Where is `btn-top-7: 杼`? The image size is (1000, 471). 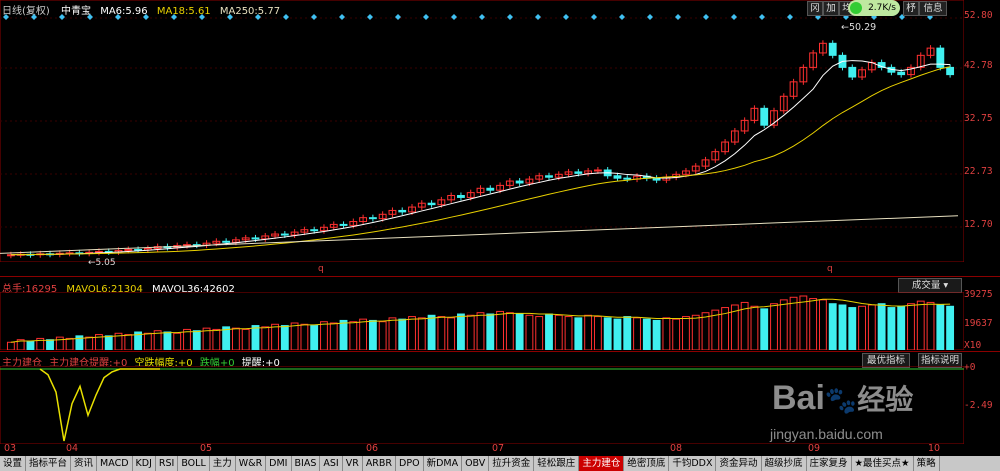 btn-top-7: 杼 is located at coordinates (911, 8).